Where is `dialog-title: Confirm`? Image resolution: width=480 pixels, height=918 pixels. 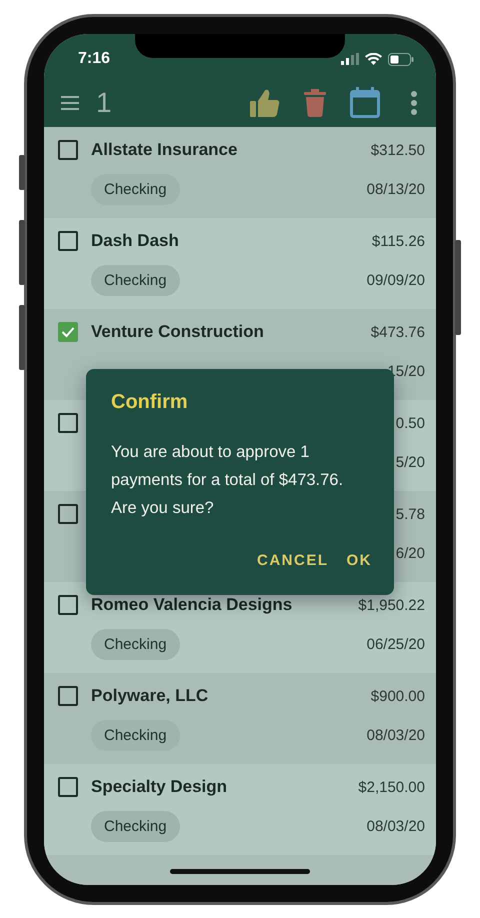
dialog-title: Confirm is located at coordinates (150, 402).